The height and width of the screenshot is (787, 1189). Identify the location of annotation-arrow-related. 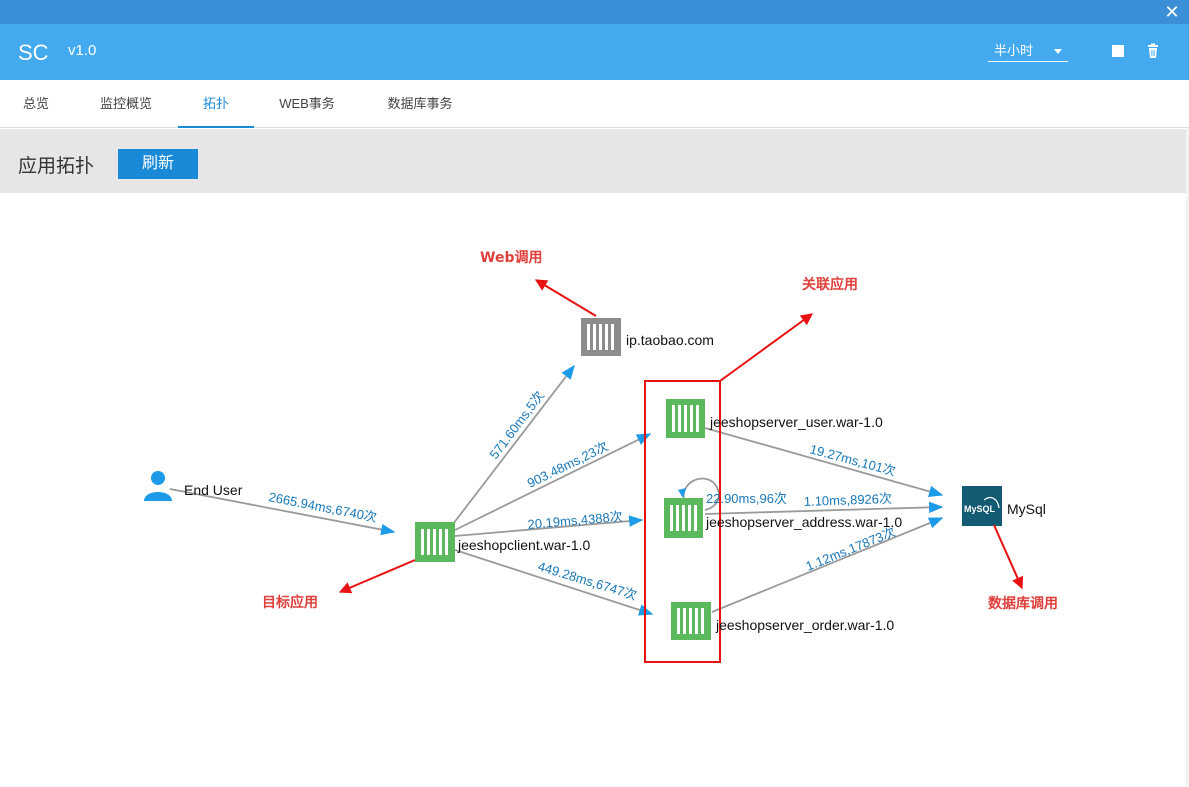
(766, 347).